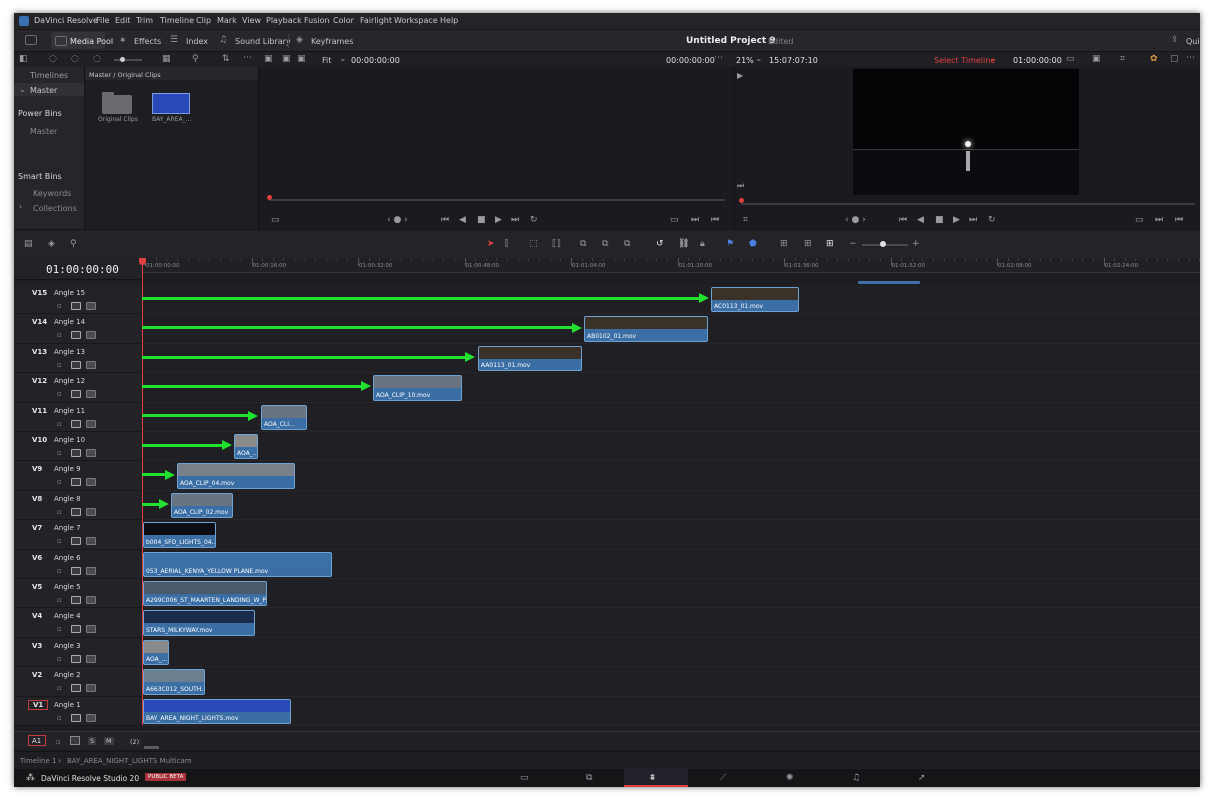  Describe the element at coordinates (247, 58) in the screenshot. I see `more-options-icon: ⋯` at that location.